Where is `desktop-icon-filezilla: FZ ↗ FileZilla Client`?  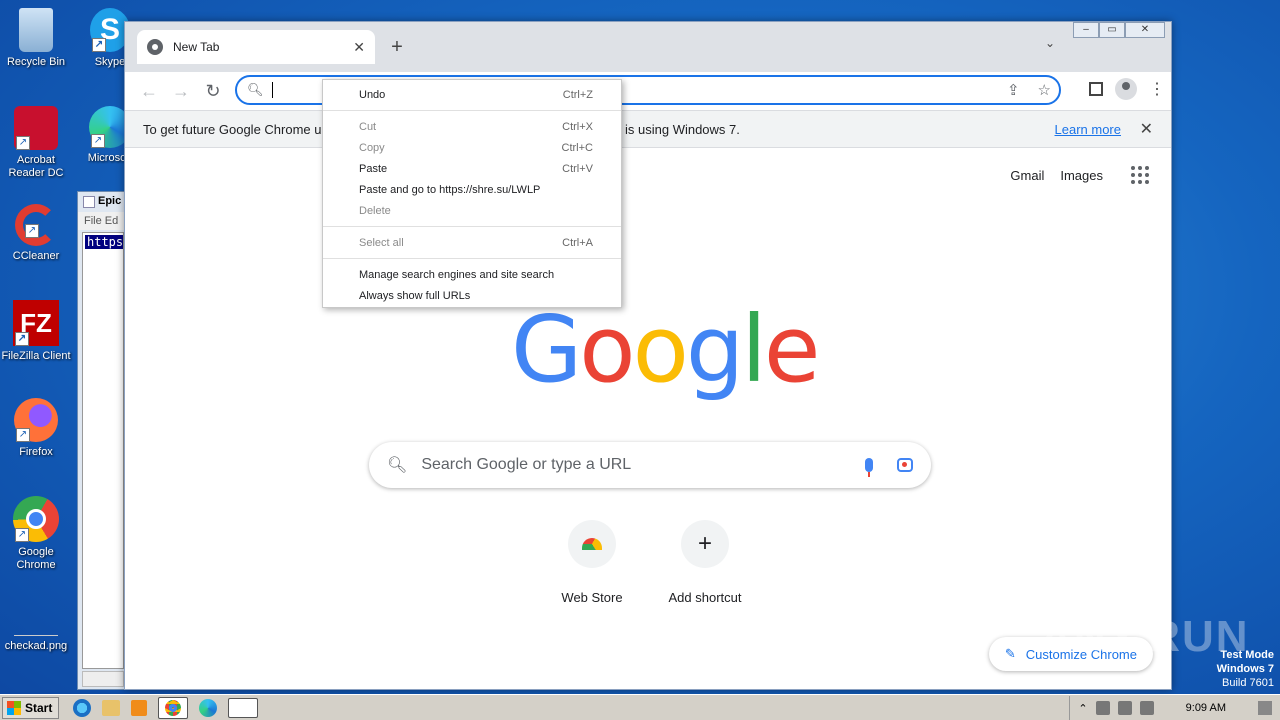 desktop-icon-filezilla: FZ ↗ FileZilla Client is located at coordinates (37, 331).